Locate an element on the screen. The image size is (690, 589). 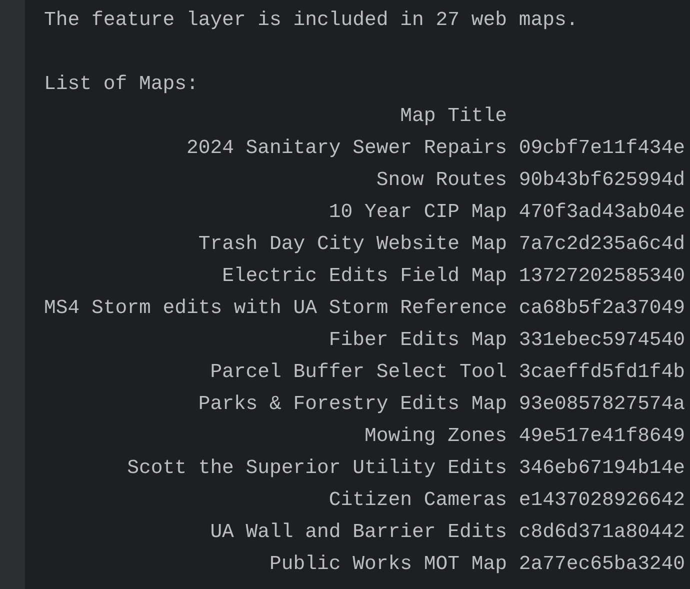
table-cell-text: 09cbf7e11f434e is located at coordinates (602, 148).